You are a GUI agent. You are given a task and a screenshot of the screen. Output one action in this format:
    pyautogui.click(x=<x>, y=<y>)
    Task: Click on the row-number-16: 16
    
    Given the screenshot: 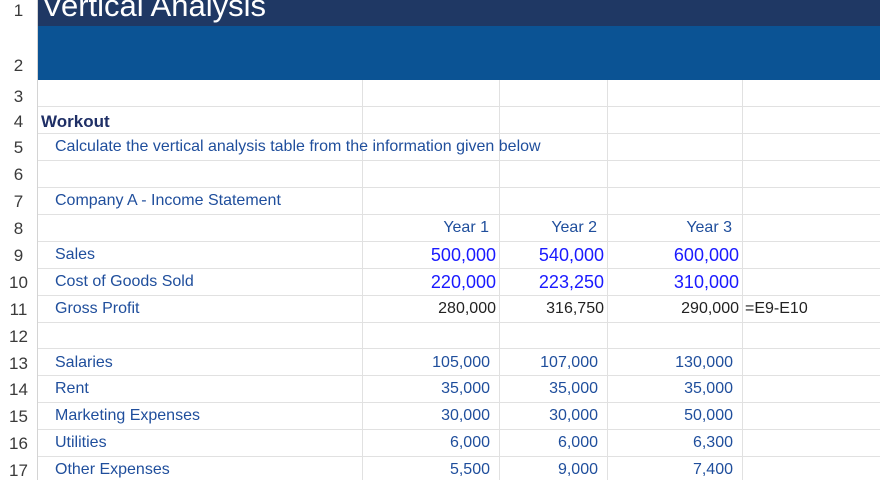 What is the action you would take?
    pyautogui.click(x=18, y=443)
    